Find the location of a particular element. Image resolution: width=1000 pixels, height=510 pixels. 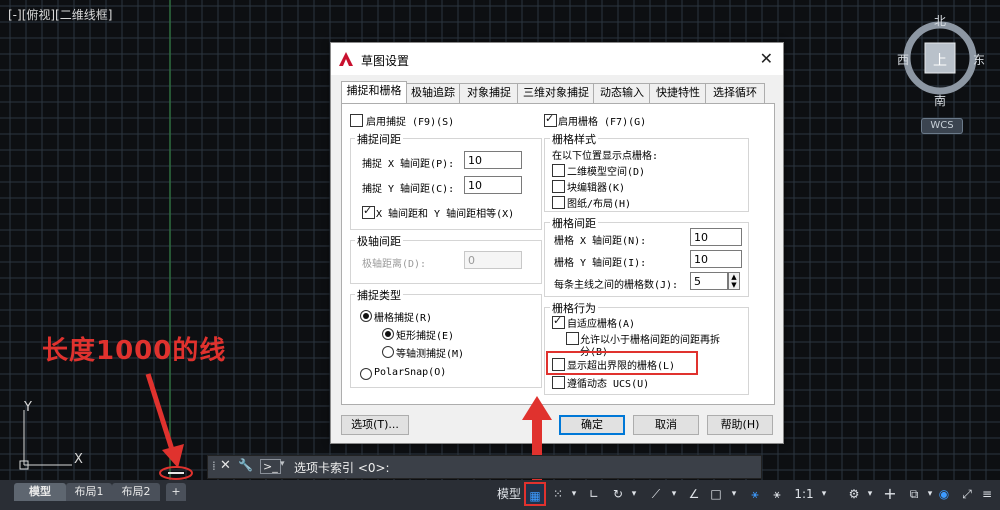

viewport-controls-label: [-][俯视][二维线框] is located at coordinates (60, 14).